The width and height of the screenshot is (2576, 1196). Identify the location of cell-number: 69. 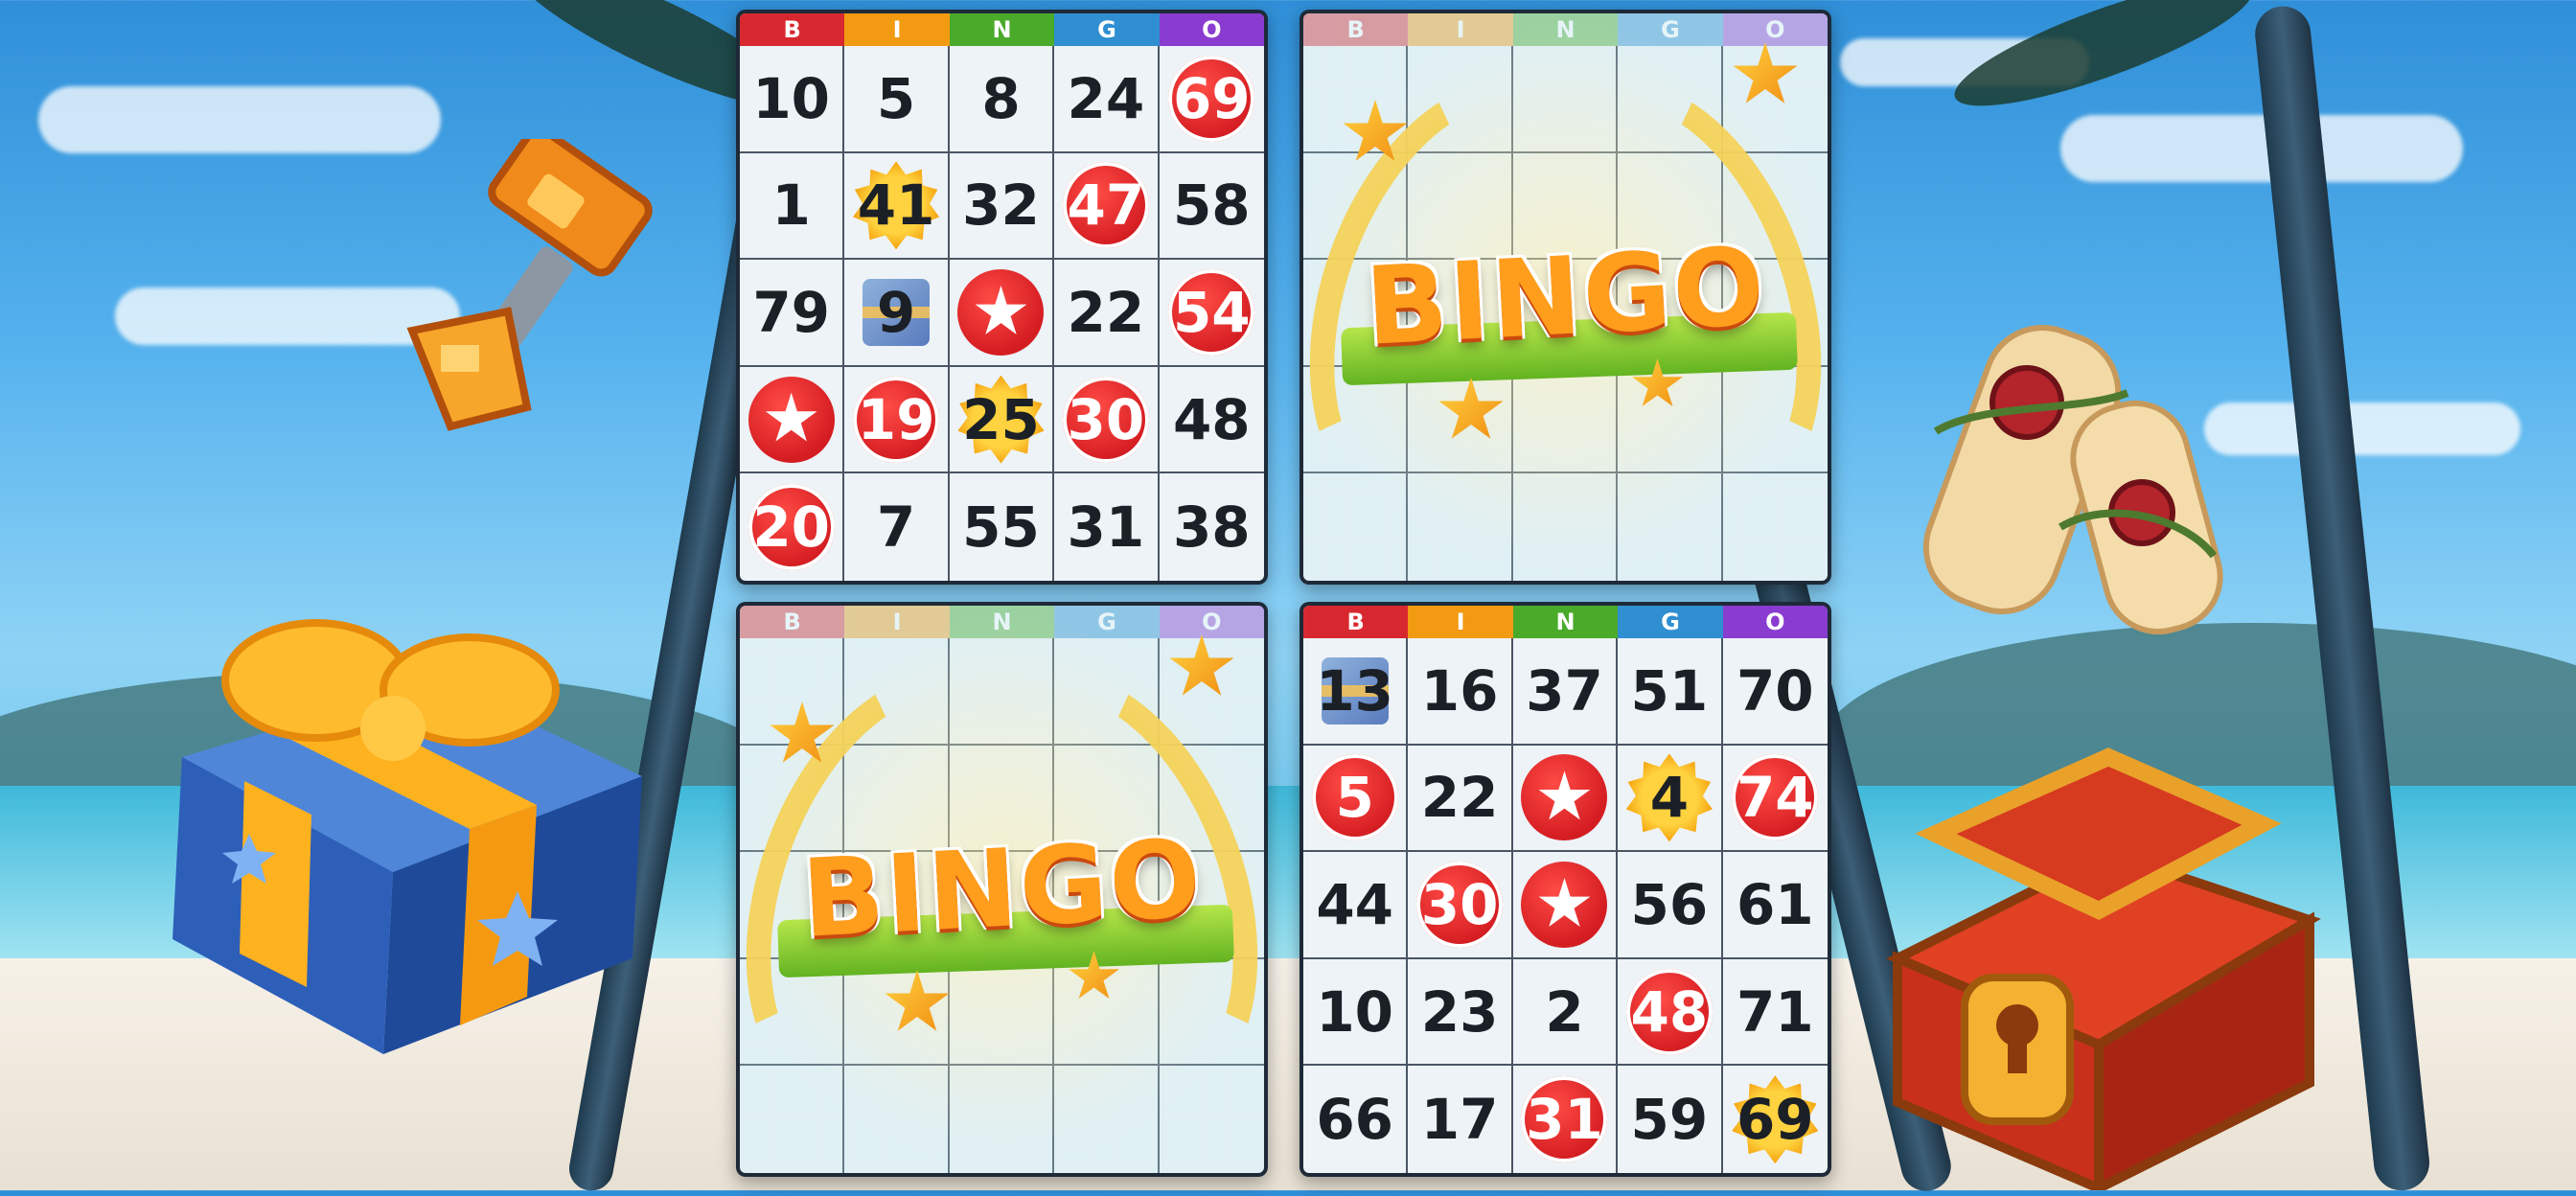
(1775, 1120).